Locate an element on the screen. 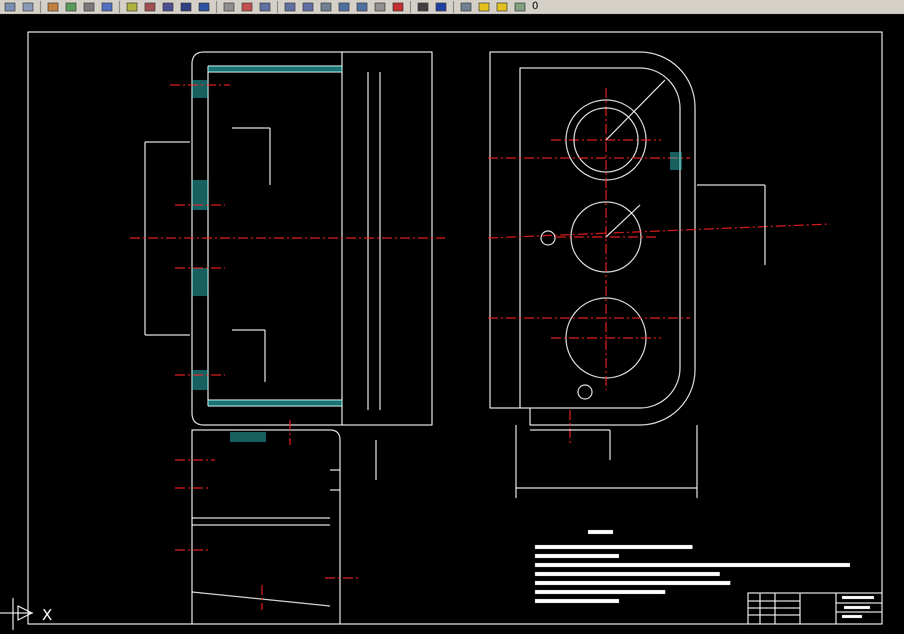  layer-name: 0 is located at coordinates (535, 7).